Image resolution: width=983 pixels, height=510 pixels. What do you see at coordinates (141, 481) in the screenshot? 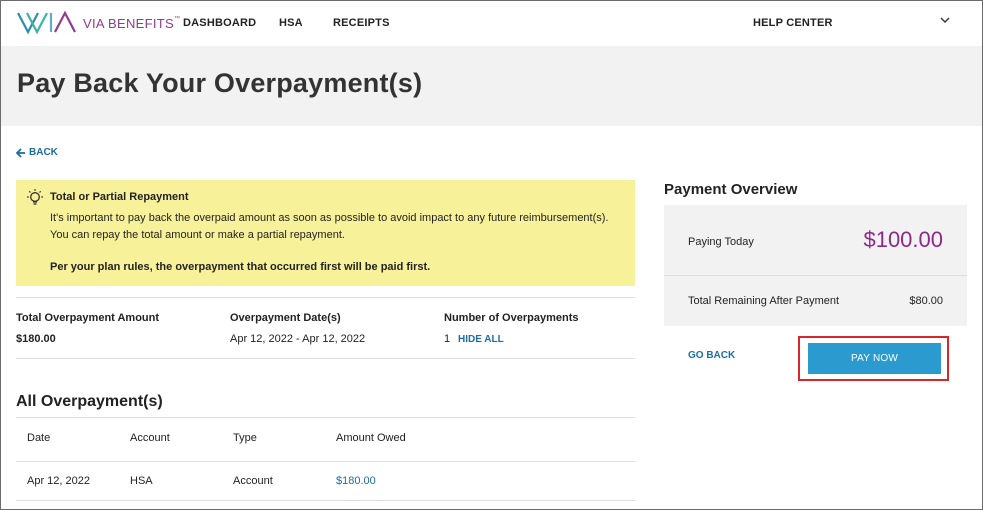
I see `row-account: HSA` at bounding box center [141, 481].